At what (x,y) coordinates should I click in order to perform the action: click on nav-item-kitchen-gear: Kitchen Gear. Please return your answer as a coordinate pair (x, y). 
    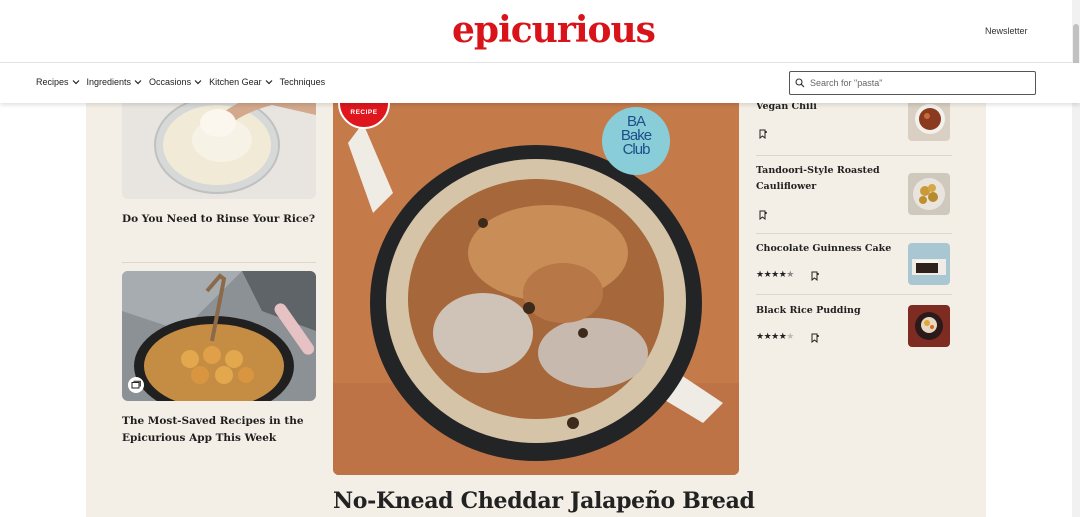
    Looking at the image, I should click on (241, 82).